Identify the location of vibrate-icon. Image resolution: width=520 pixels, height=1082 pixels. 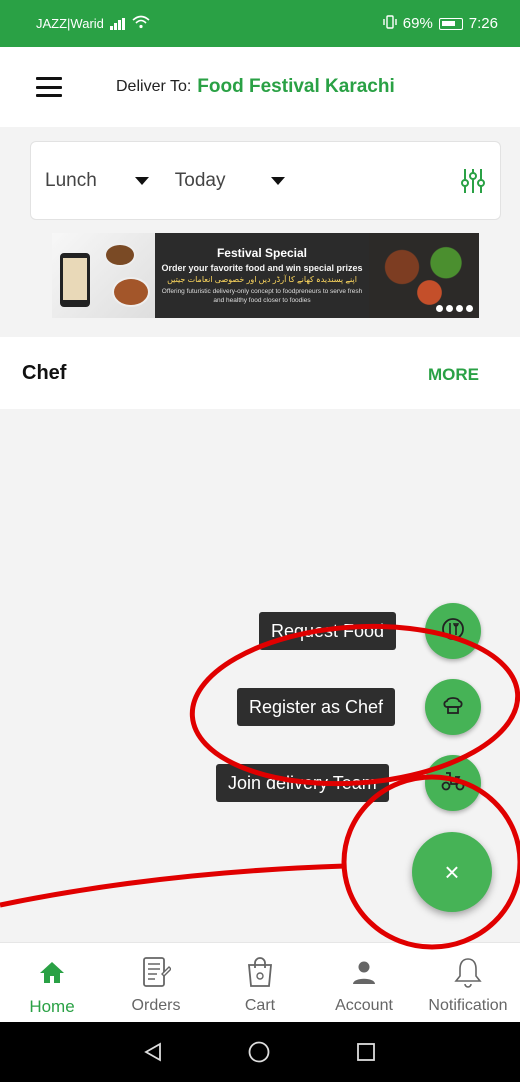
(390, 23).